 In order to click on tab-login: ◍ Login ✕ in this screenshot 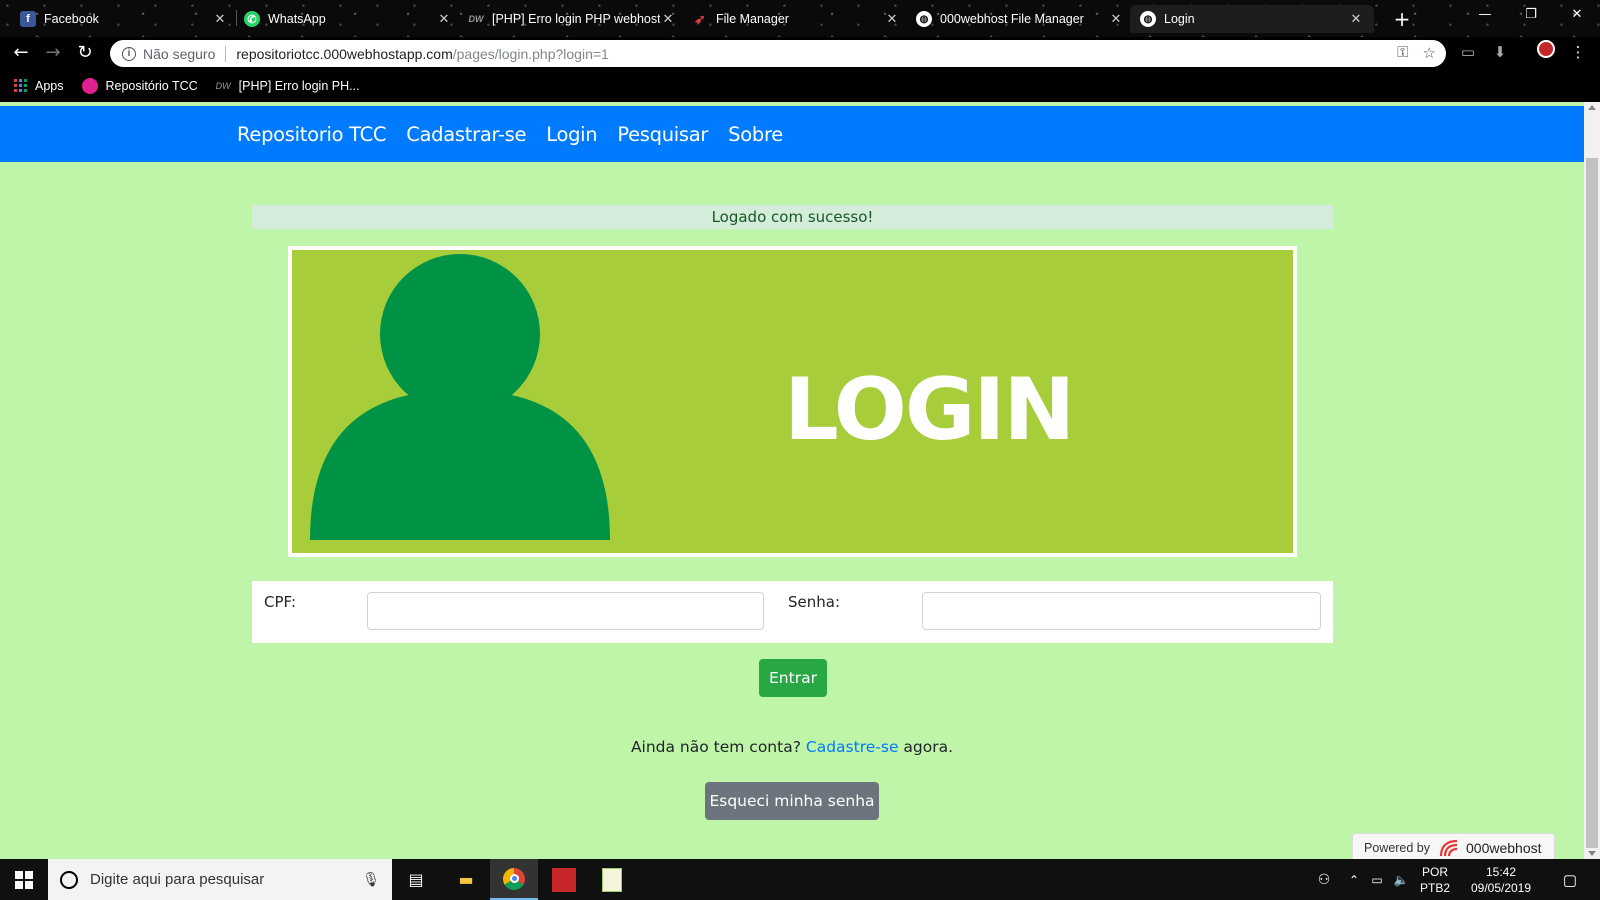, I will do `click(1252, 19)`.